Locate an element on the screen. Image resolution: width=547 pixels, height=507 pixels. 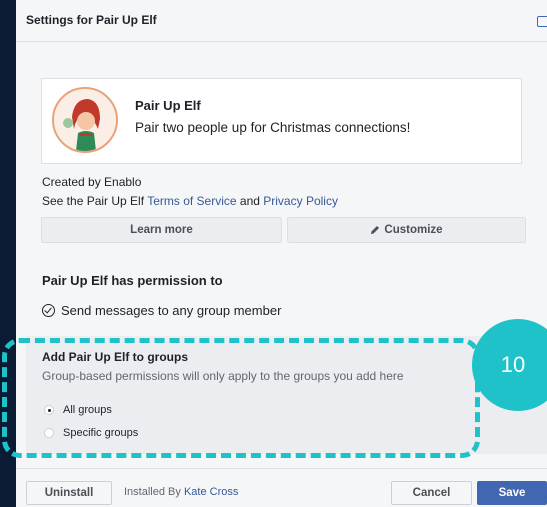
learn-more-button: Learn more is located at coordinates (161, 230).